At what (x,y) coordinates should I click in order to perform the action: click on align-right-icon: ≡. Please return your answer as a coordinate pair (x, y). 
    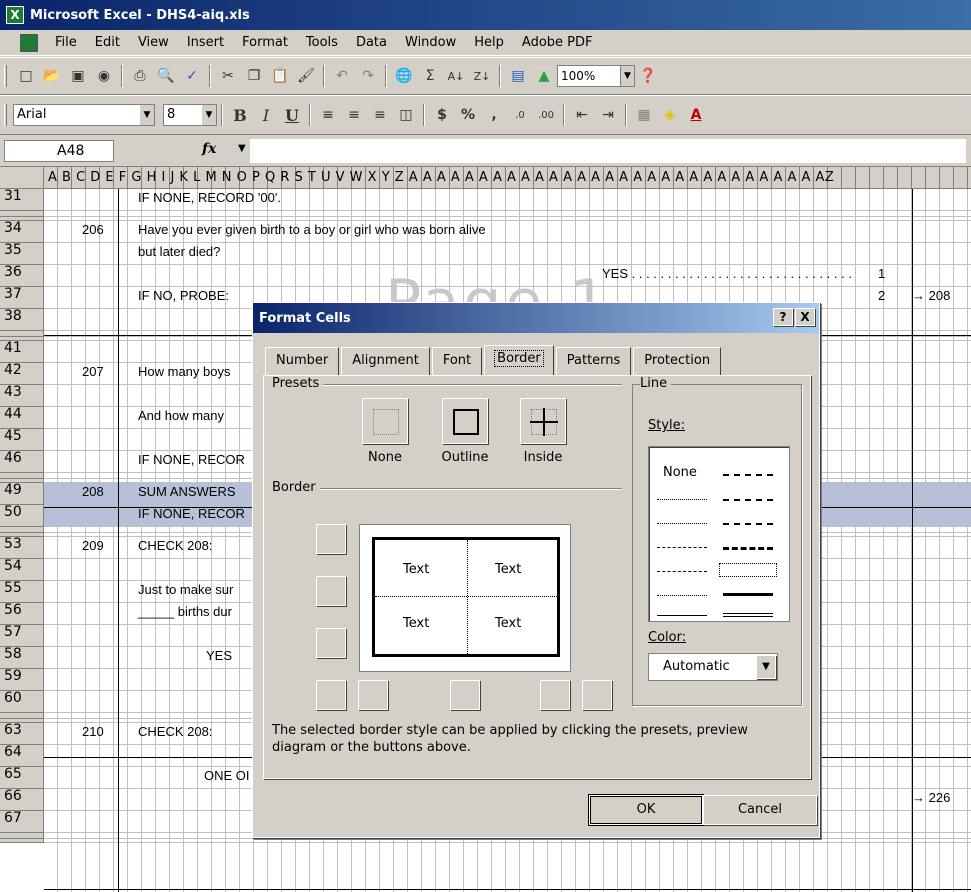
    Looking at the image, I should click on (380, 115).